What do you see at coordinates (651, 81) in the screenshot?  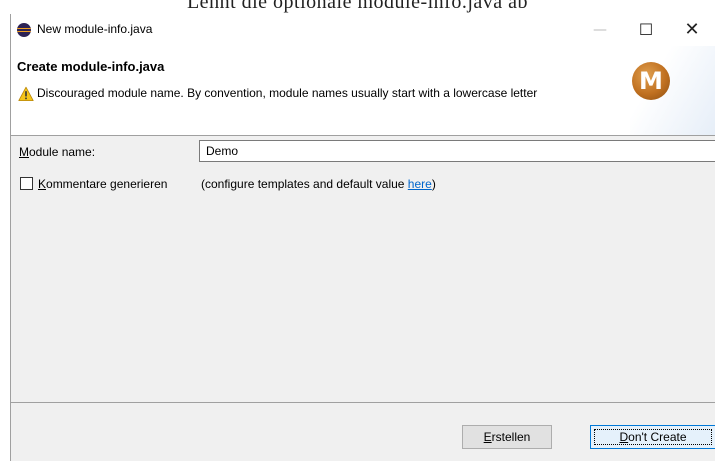 I see `module-logo-icon: M` at bounding box center [651, 81].